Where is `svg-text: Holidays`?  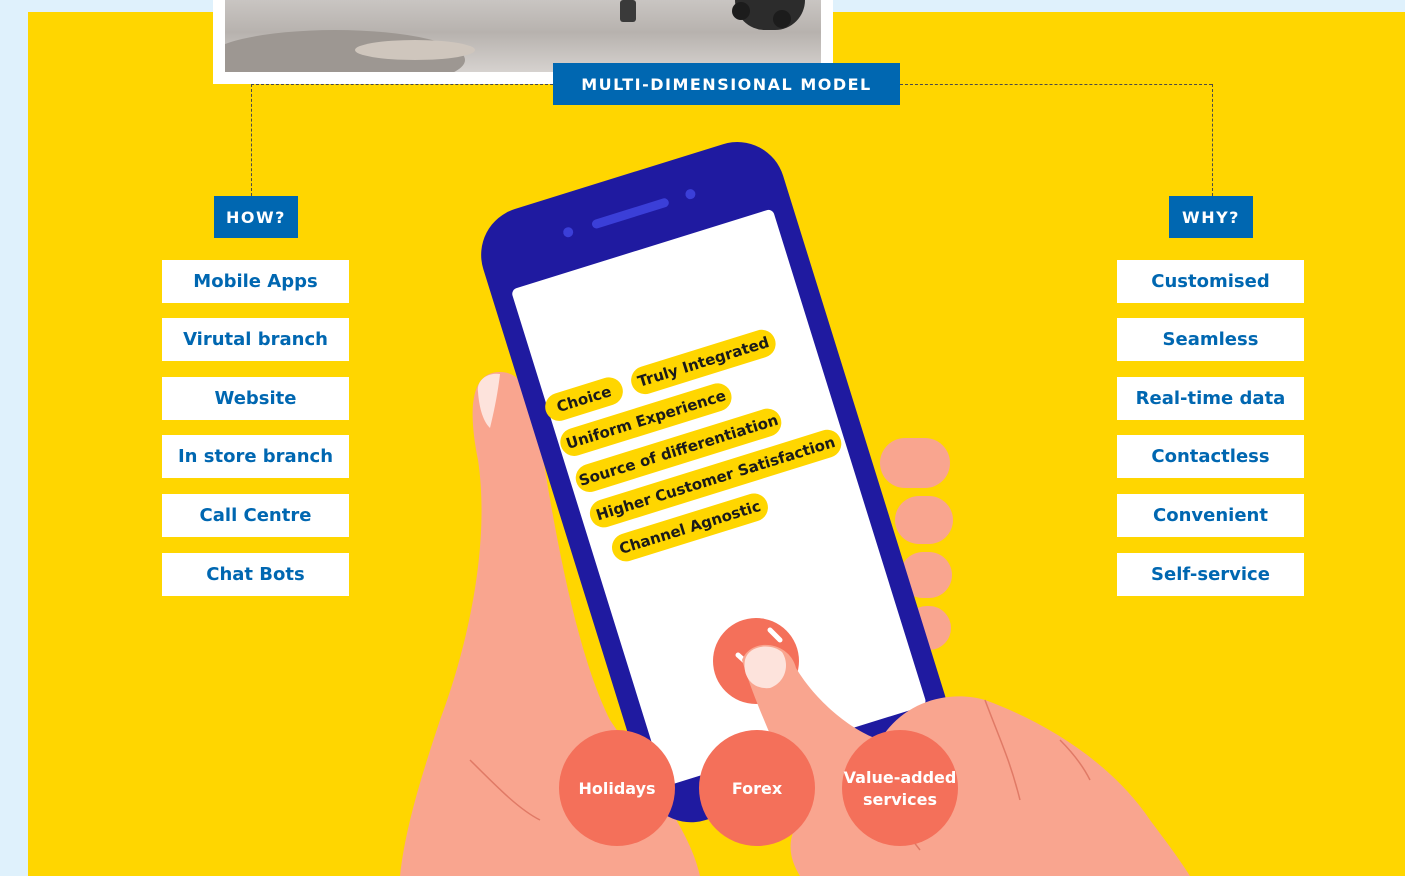 svg-text: Holidays is located at coordinates (616, 788).